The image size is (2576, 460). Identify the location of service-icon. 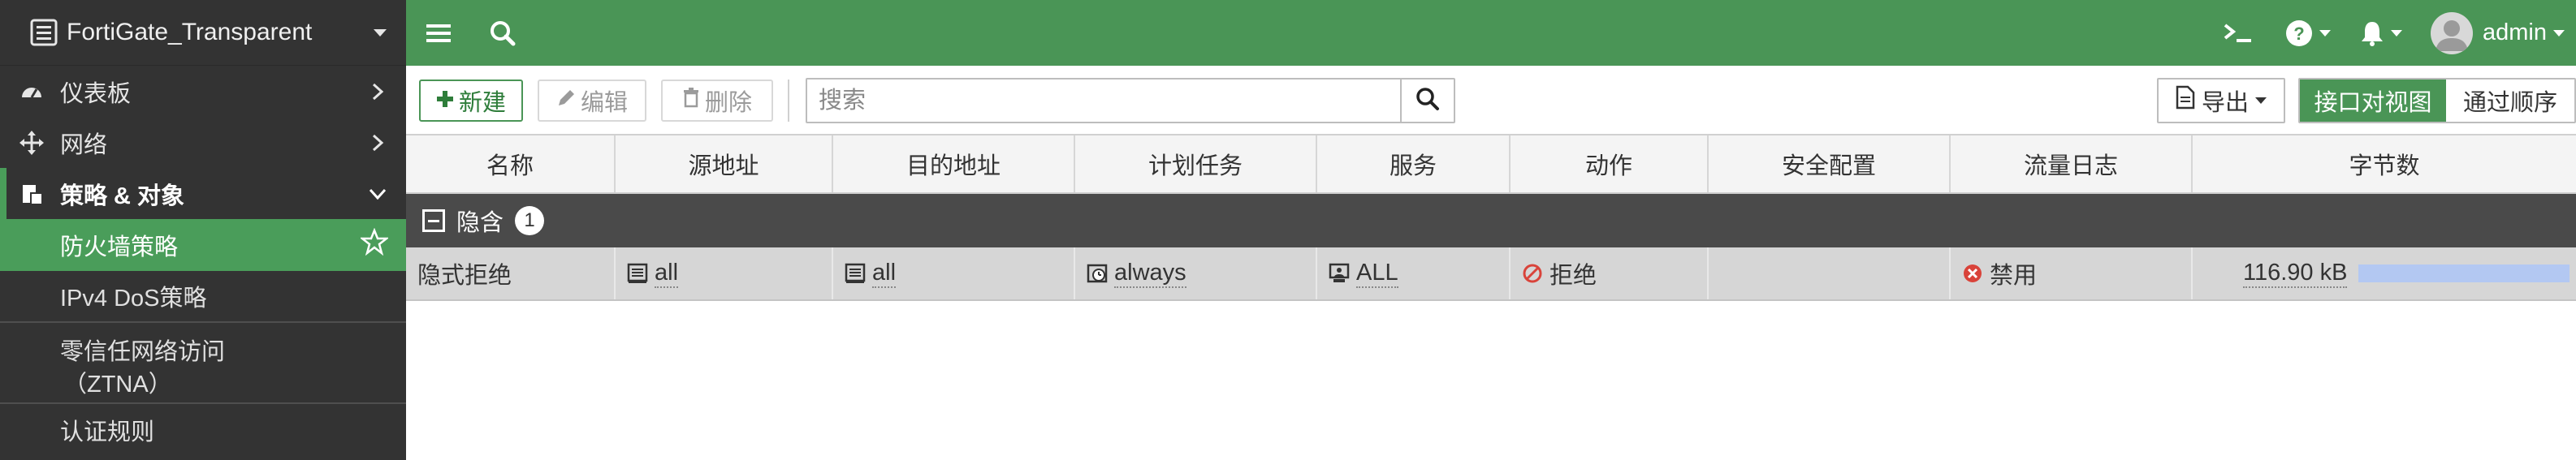
(1339, 273).